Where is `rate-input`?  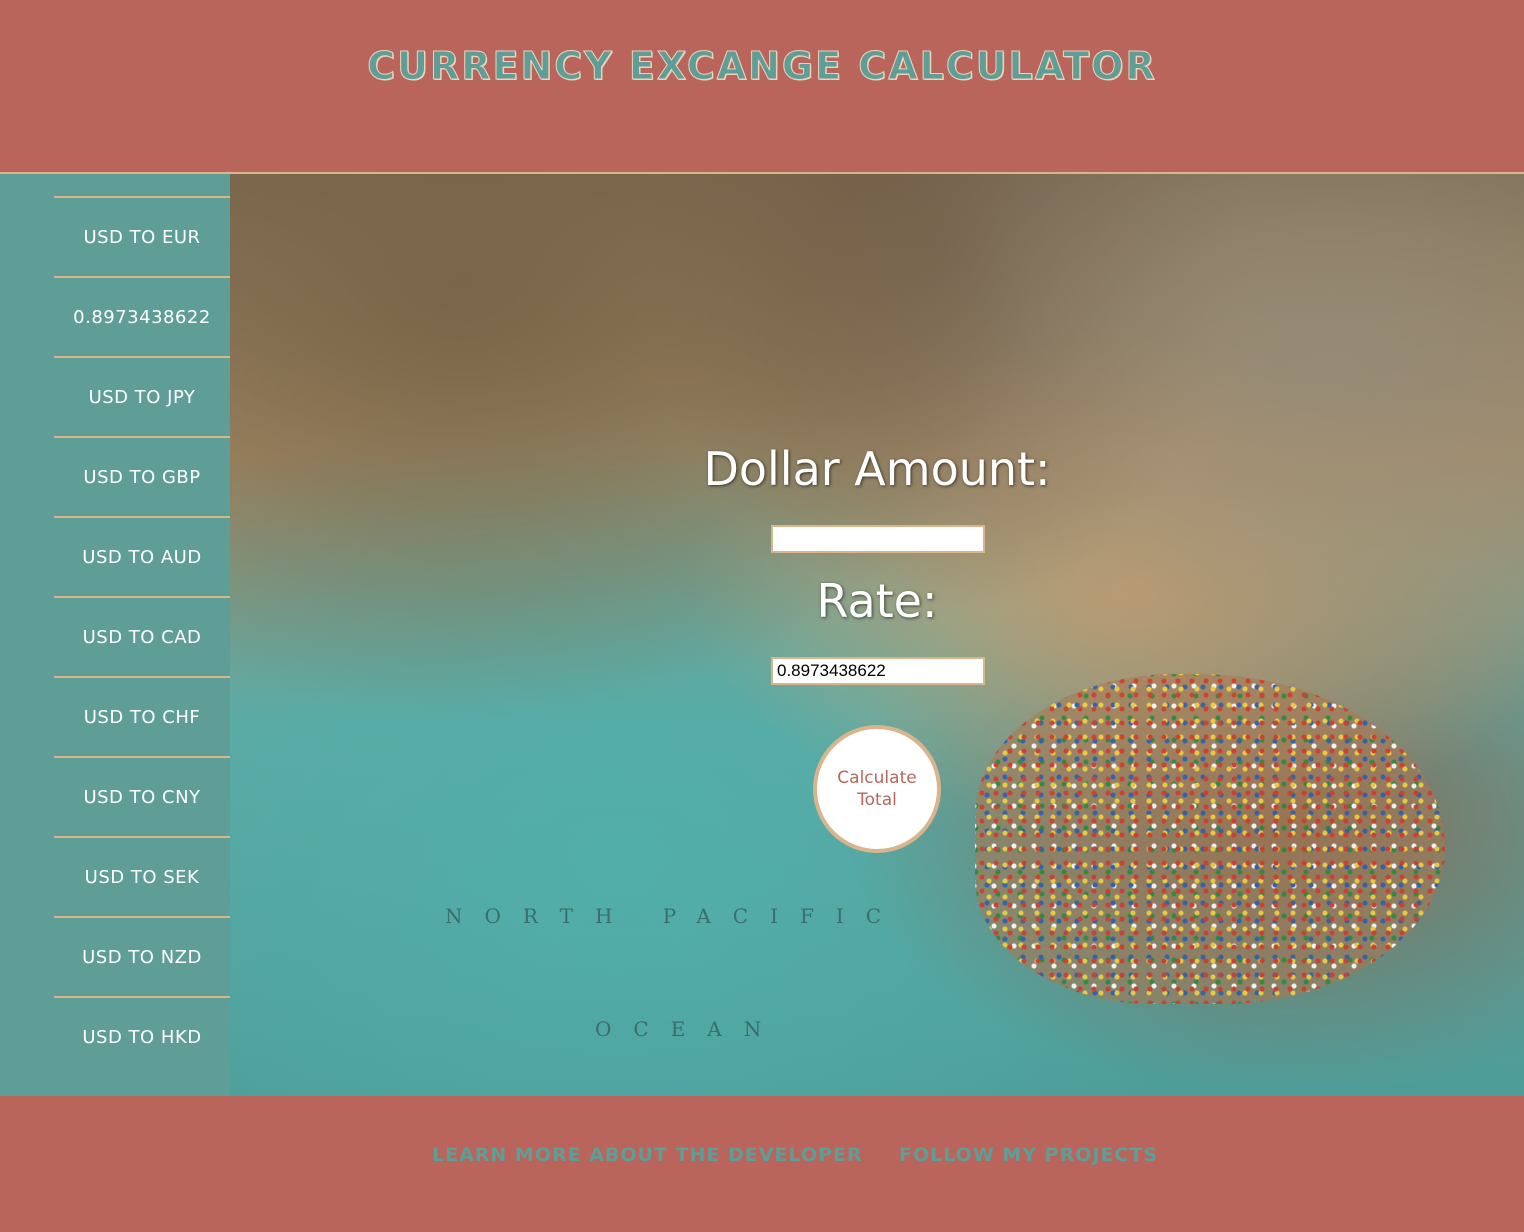 rate-input is located at coordinates (878, 671).